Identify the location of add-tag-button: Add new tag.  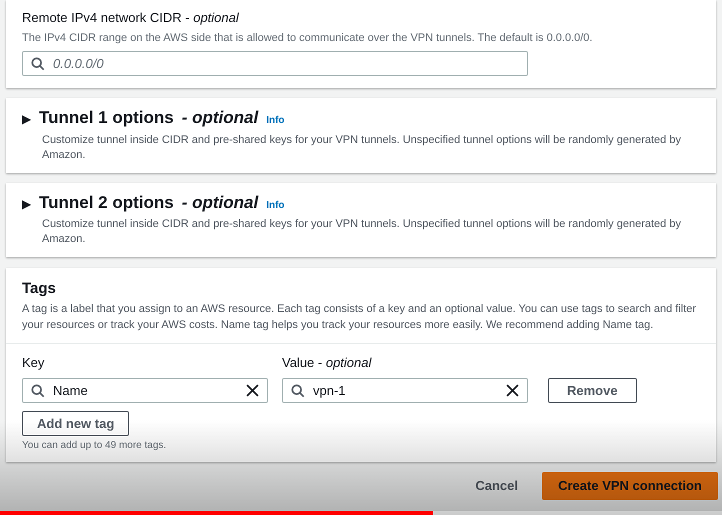
(76, 423).